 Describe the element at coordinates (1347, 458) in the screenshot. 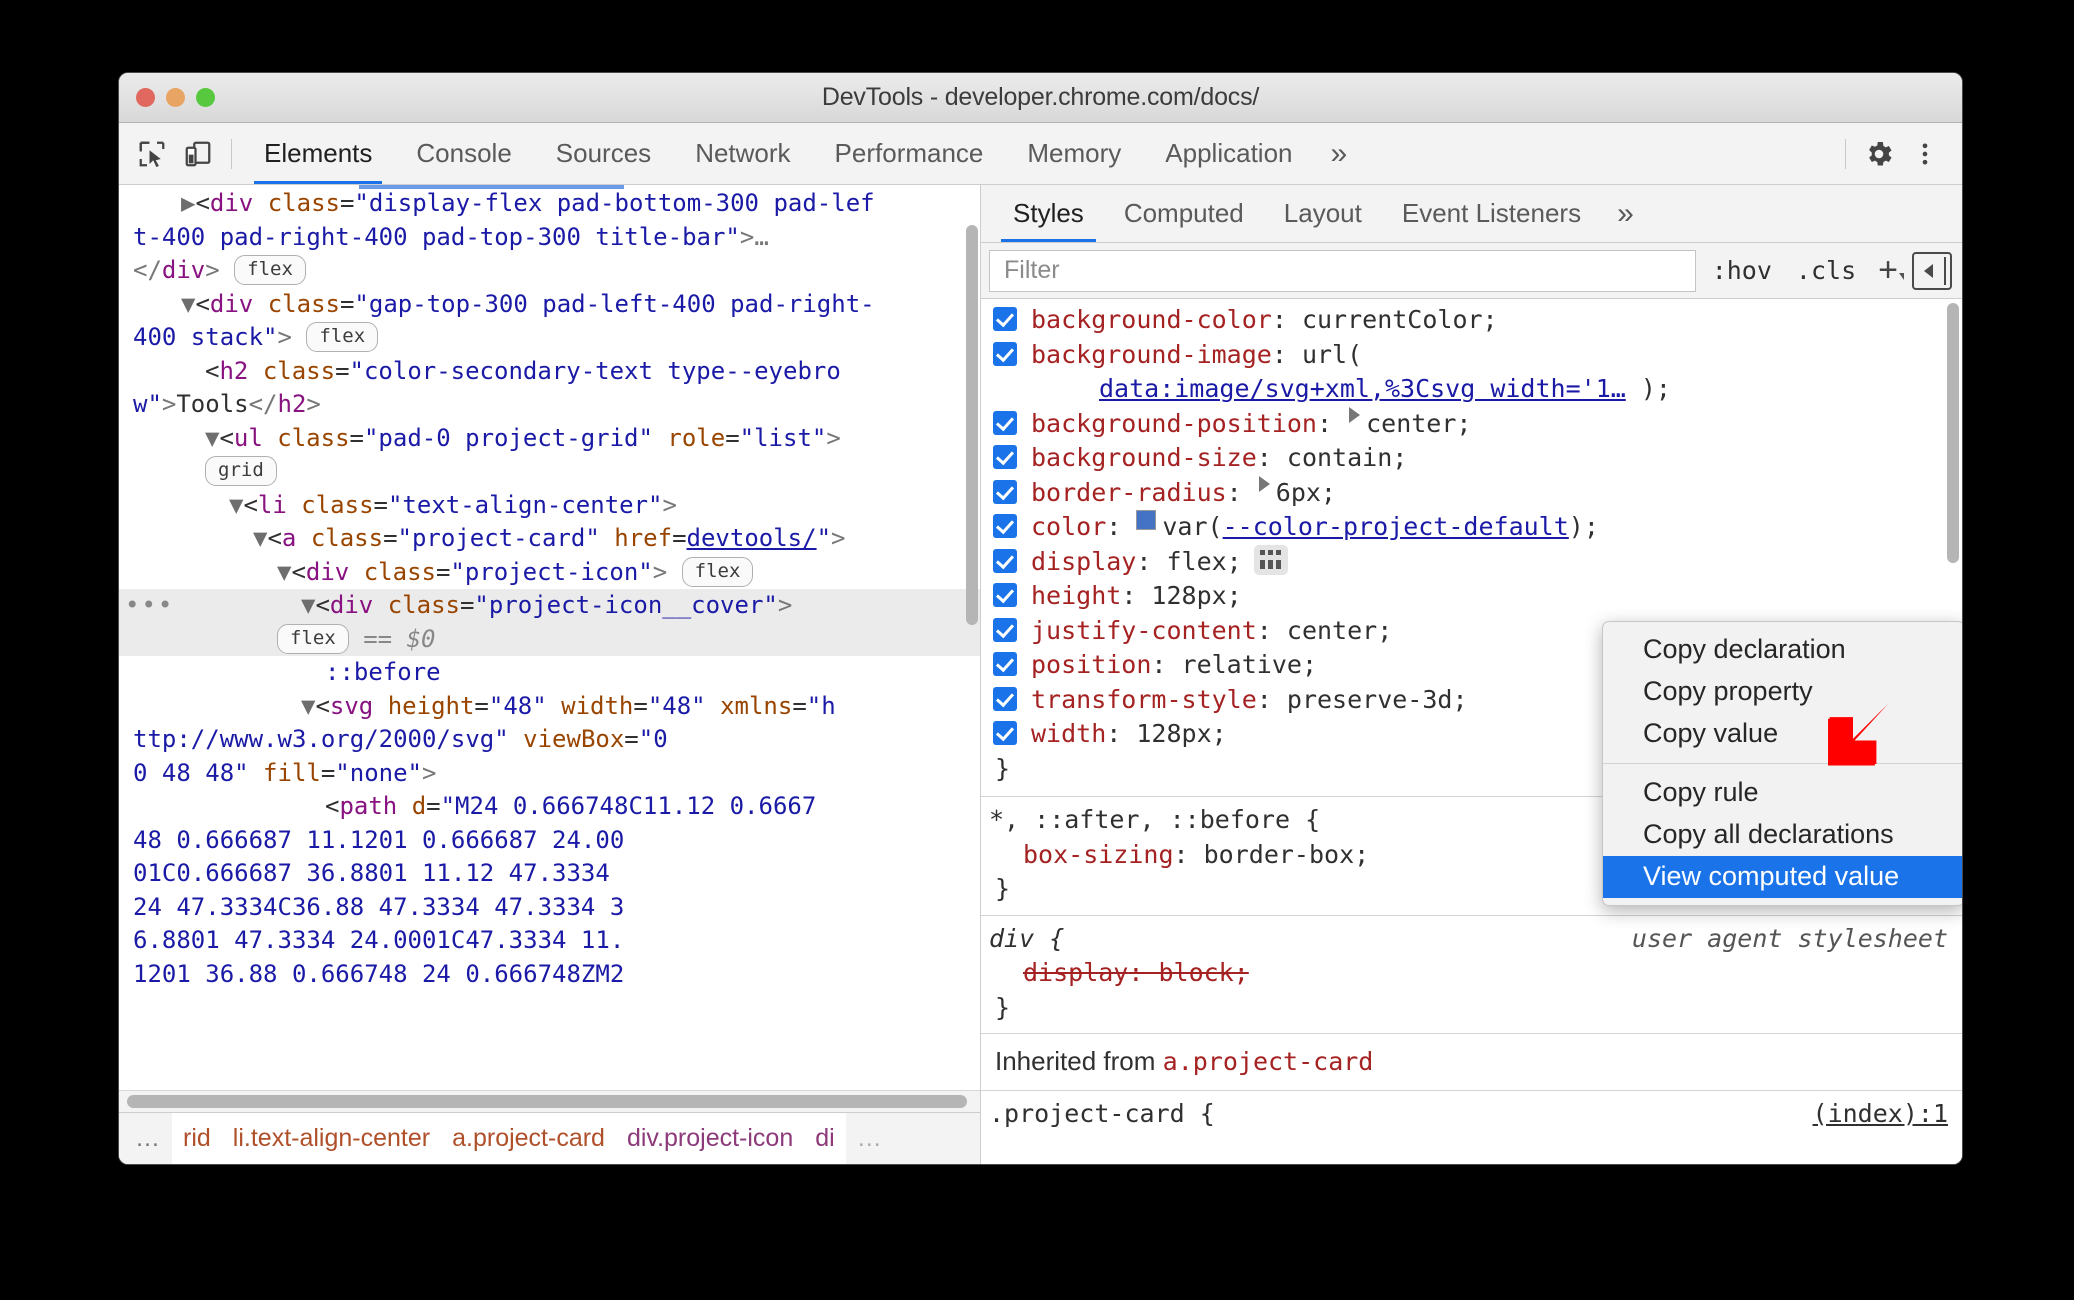

I see `declaration-value: contain;` at that location.